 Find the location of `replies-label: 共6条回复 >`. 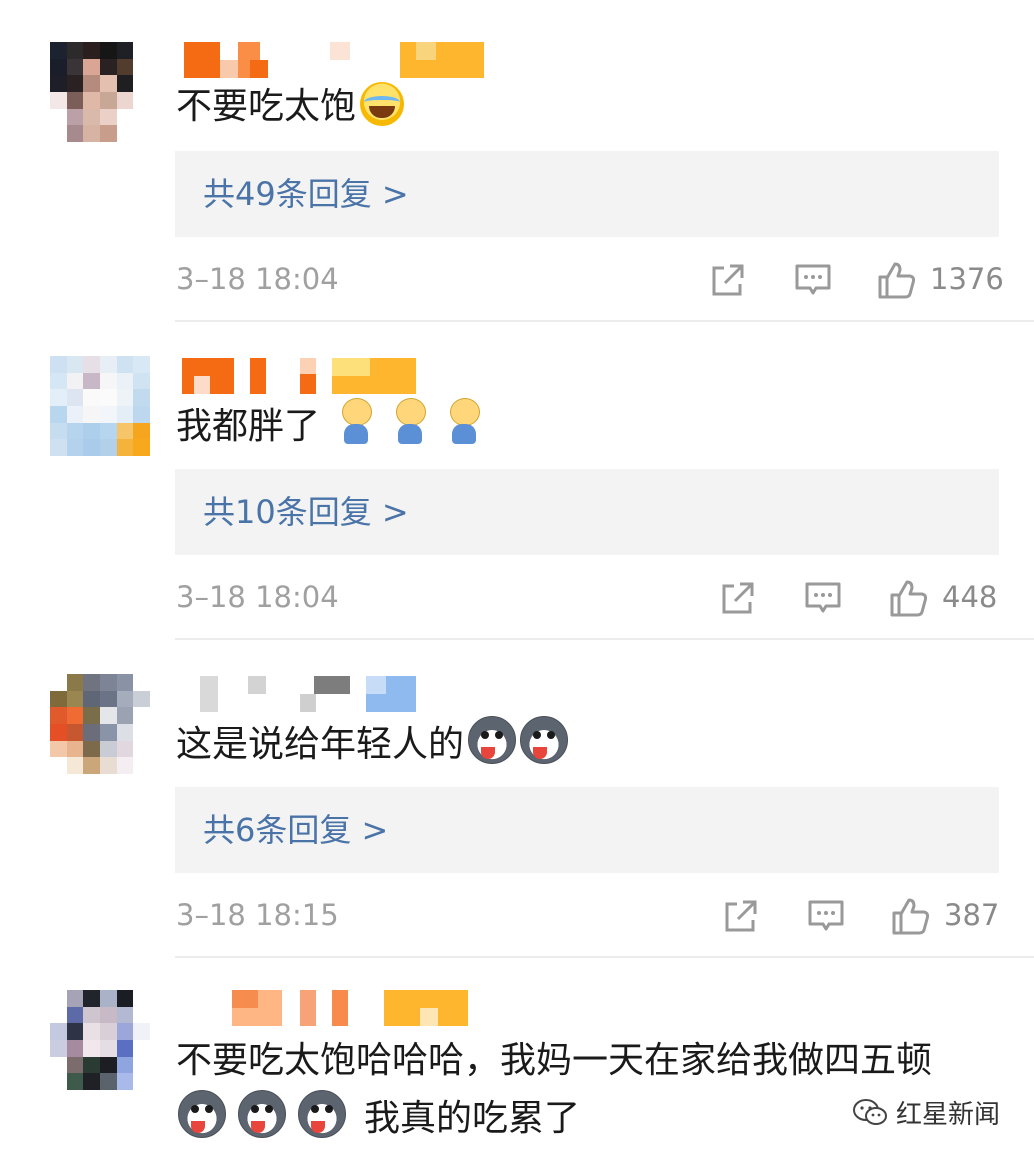

replies-label: 共6条回复 > is located at coordinates (296, 830).